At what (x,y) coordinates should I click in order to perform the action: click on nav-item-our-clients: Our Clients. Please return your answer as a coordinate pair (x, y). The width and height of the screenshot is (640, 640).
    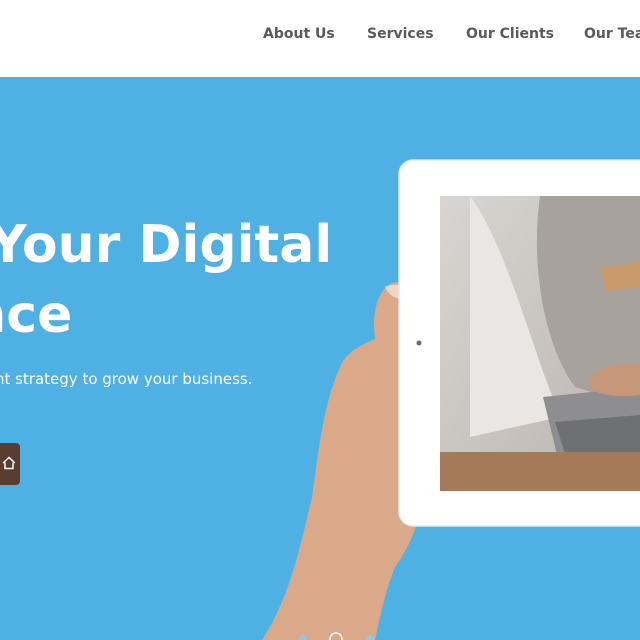
    Looking at the image, I should click on (510, 34).